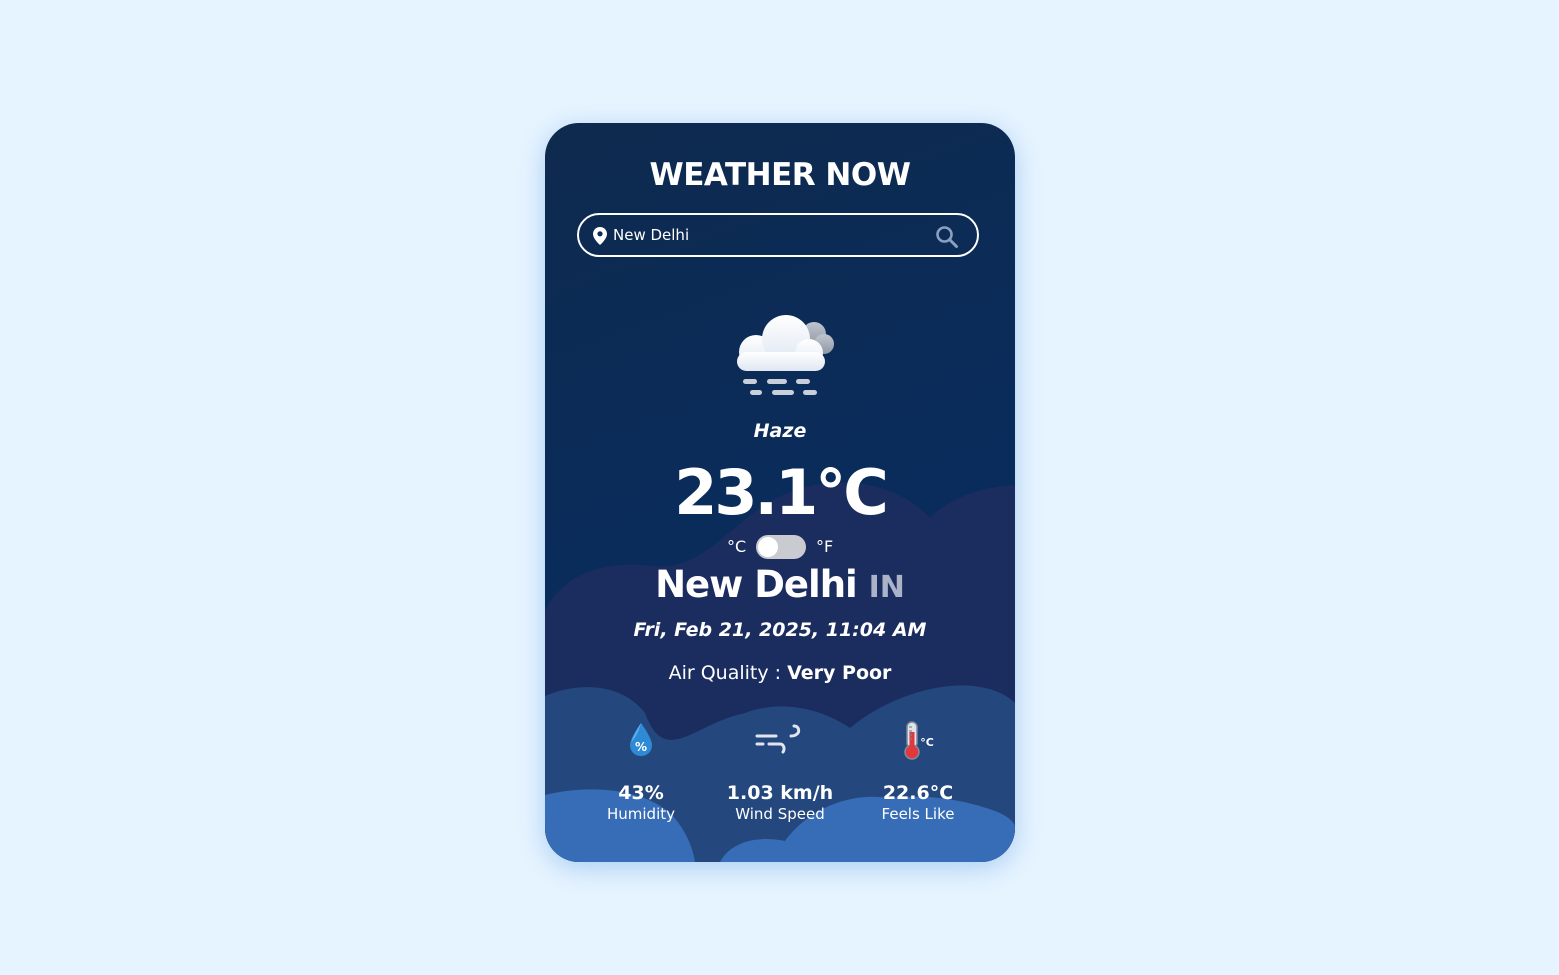 This screenshot has width=1559, height=975. Describe the element at coordinates (780, 630) in the screenshot. I see `date-time: Fri, Feb 21, 2025, 11:04 AM` at that location.